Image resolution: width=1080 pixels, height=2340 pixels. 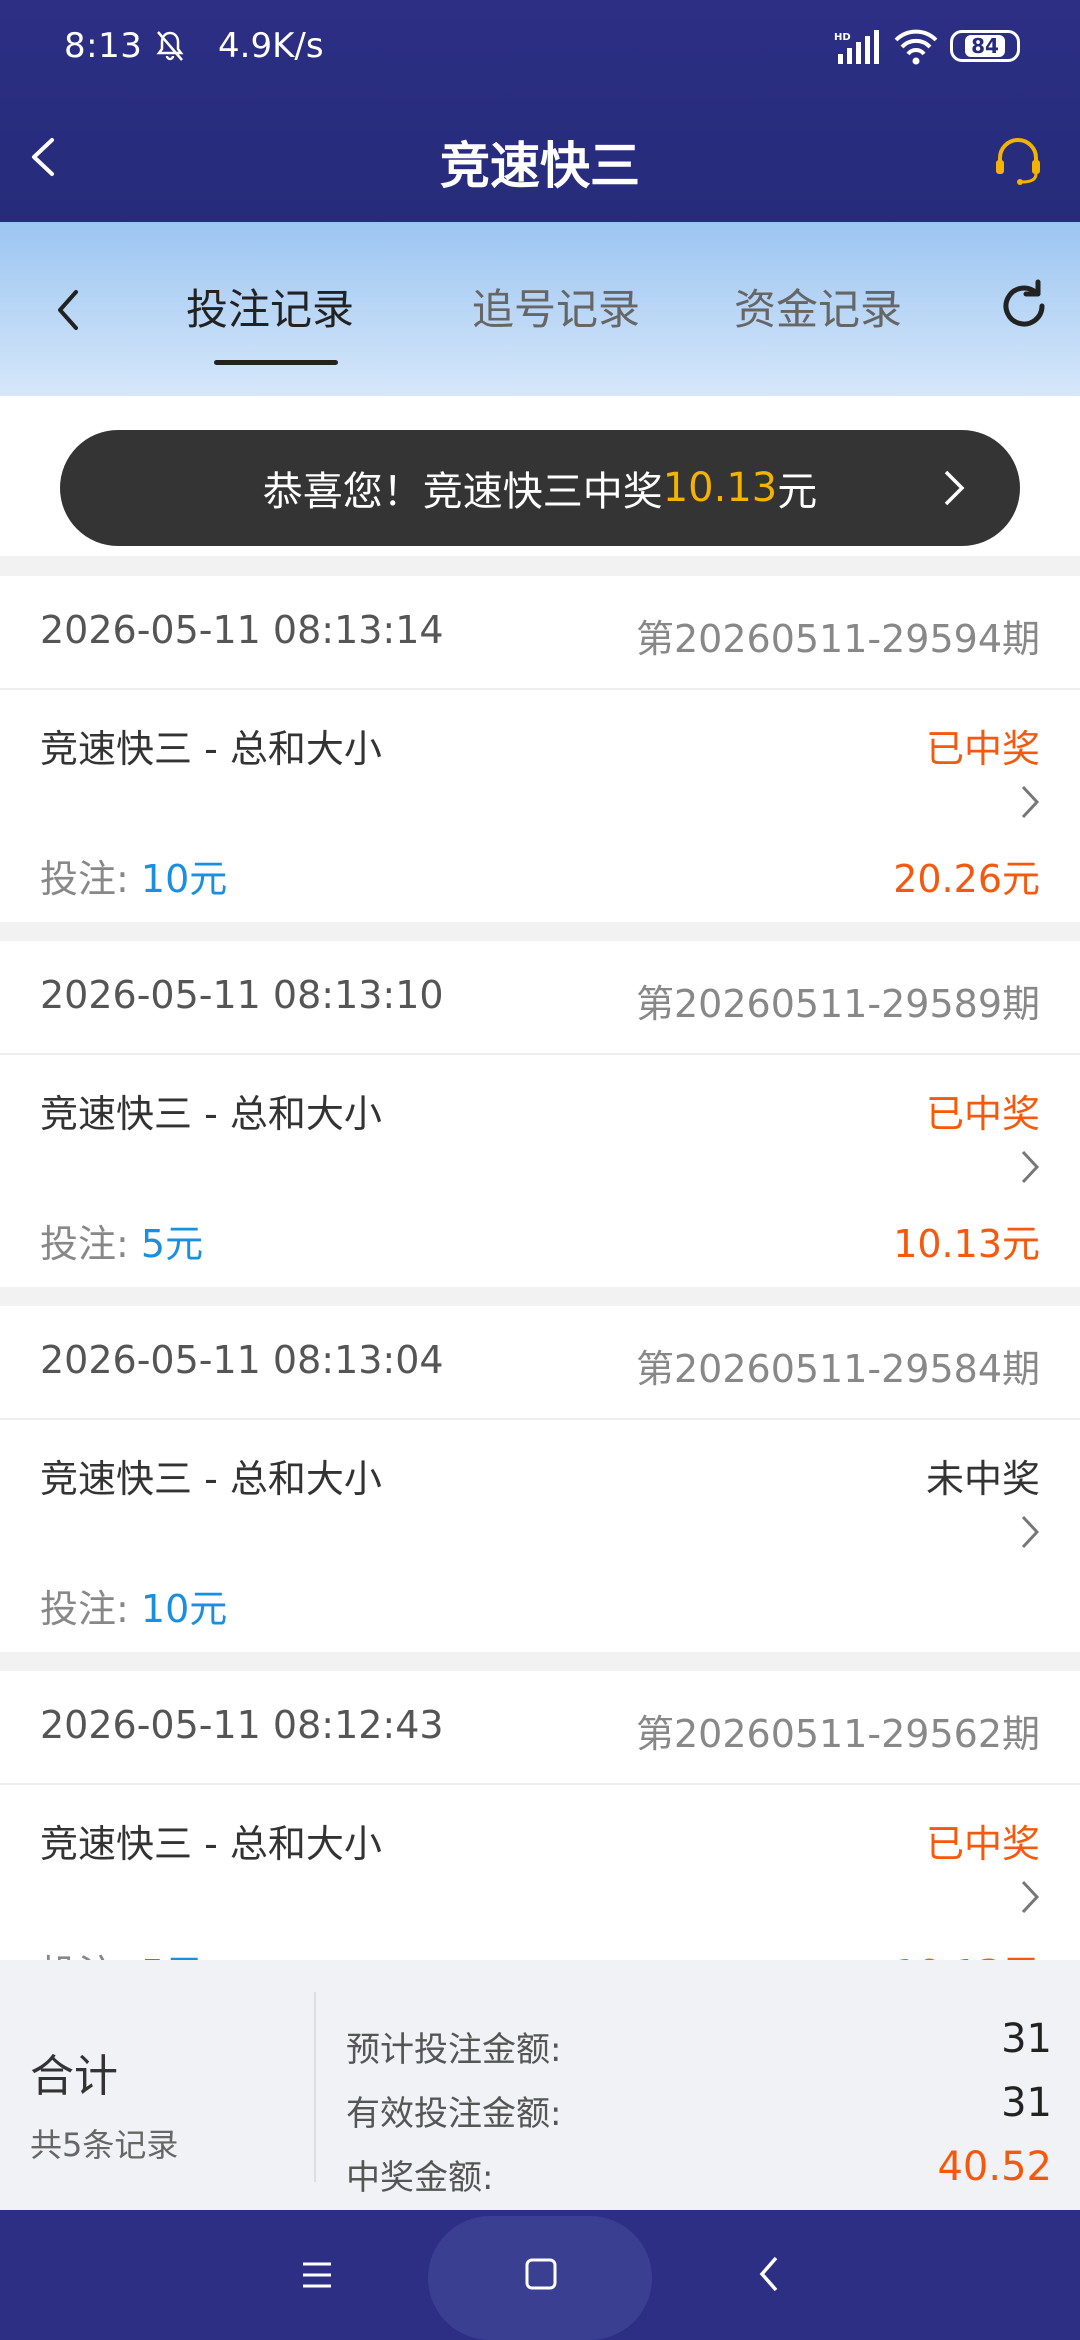 What do you see at coordinates (317, 2275) in the screenshot?
I see `menu-icon` at bounding box center [317, 2275].